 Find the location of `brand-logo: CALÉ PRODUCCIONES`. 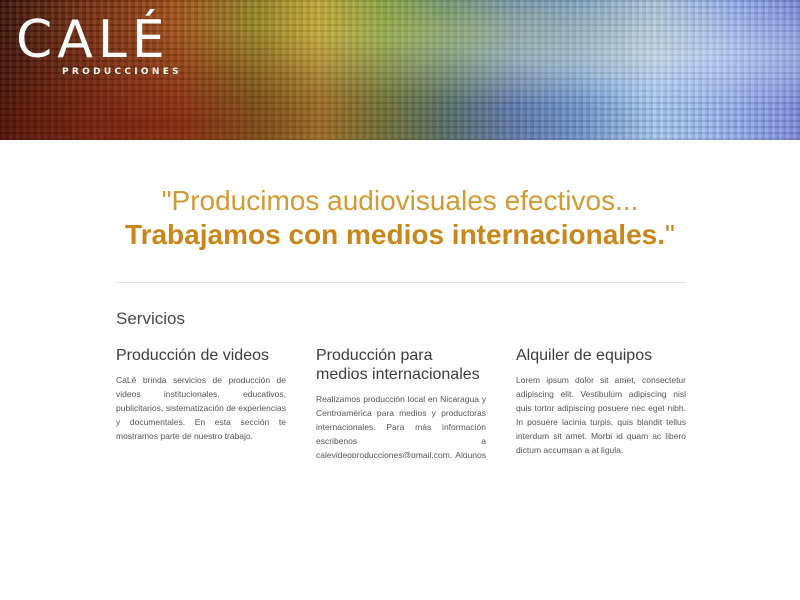

brand-logo: CALÉ PRODUCCIONES is located at coordinates (99, 44).